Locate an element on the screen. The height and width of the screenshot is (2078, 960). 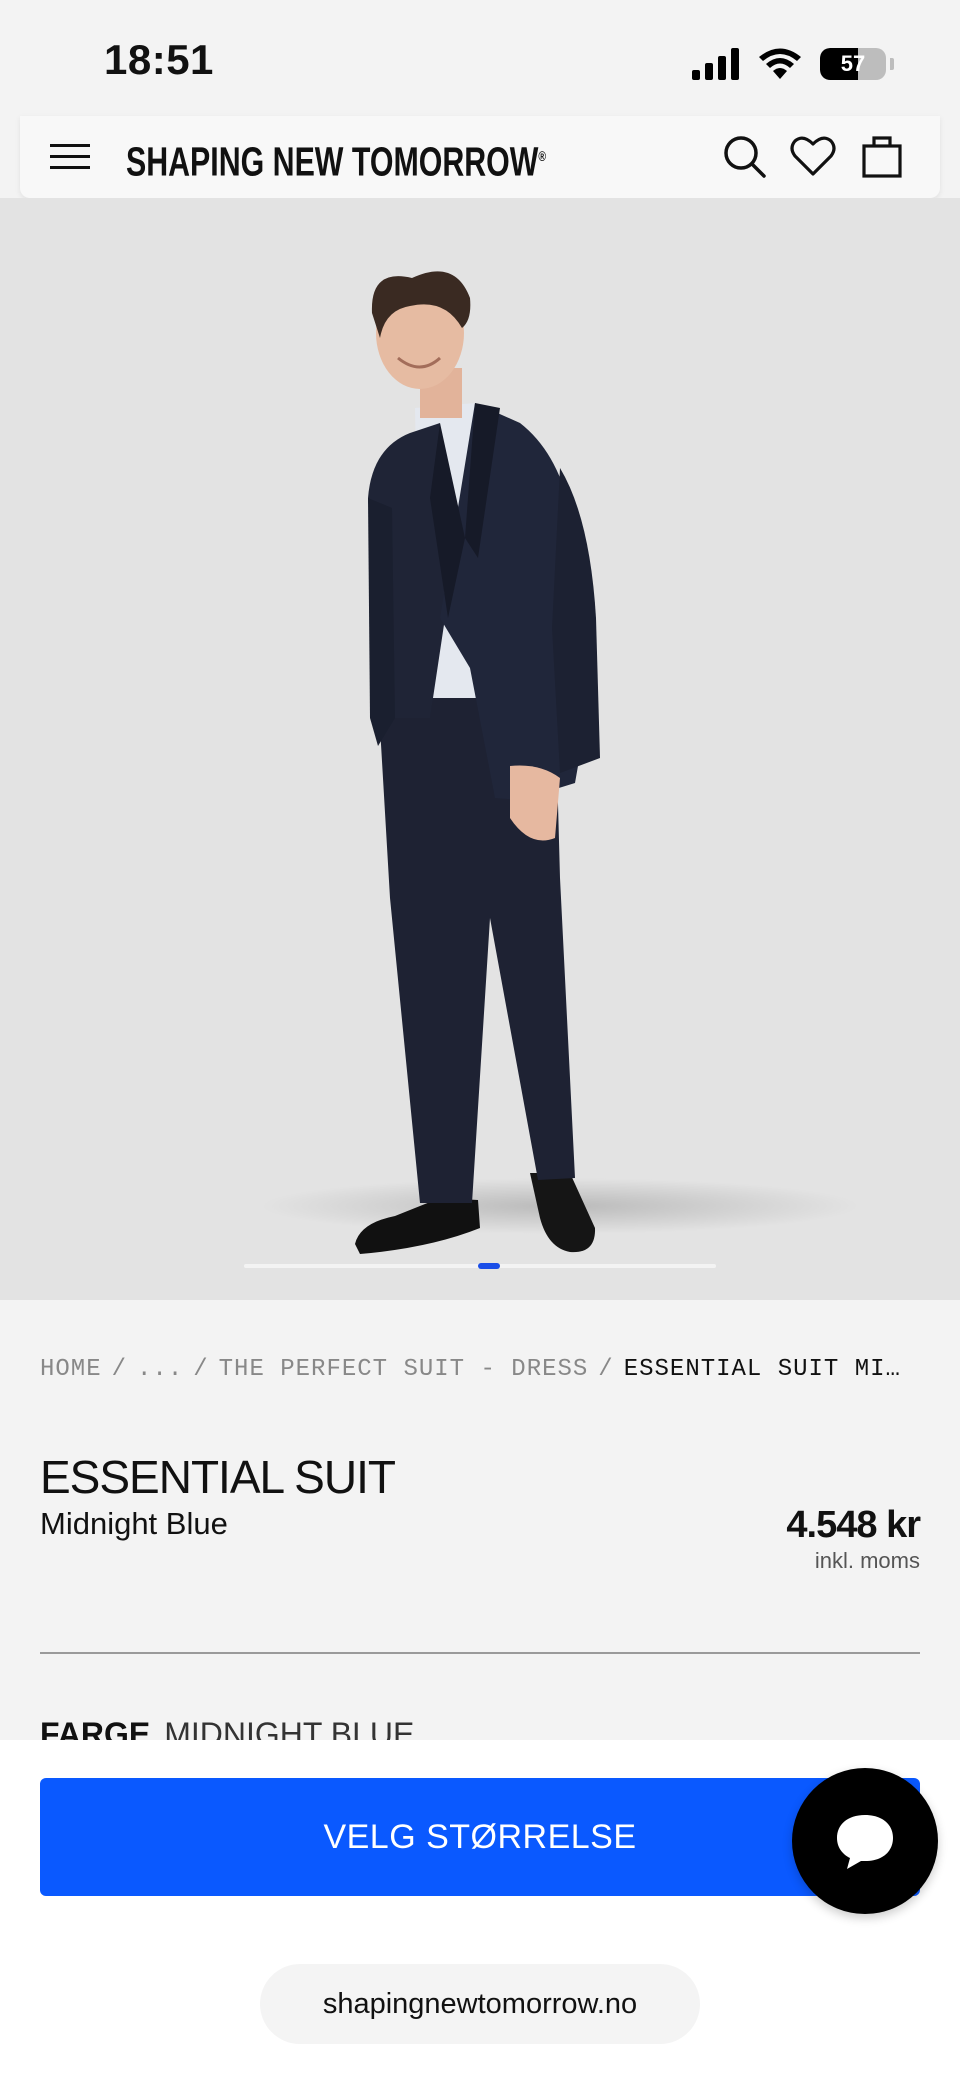
color-selector-row: FARGE MIDNIGHT BLUE is located at coordinates (227, 1728).